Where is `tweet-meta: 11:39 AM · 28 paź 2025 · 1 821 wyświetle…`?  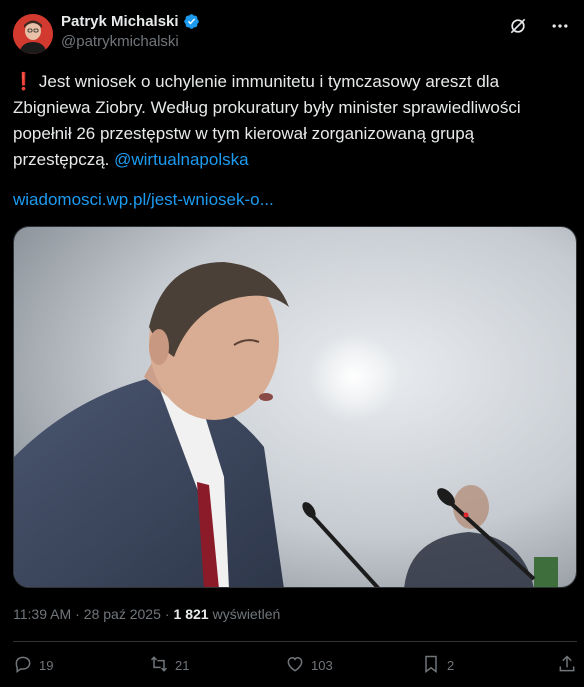 tweet-meta: 11:39 AM · 28 paź 2025 · 1 821 wyświetle… is located at coordinates (146, 614).